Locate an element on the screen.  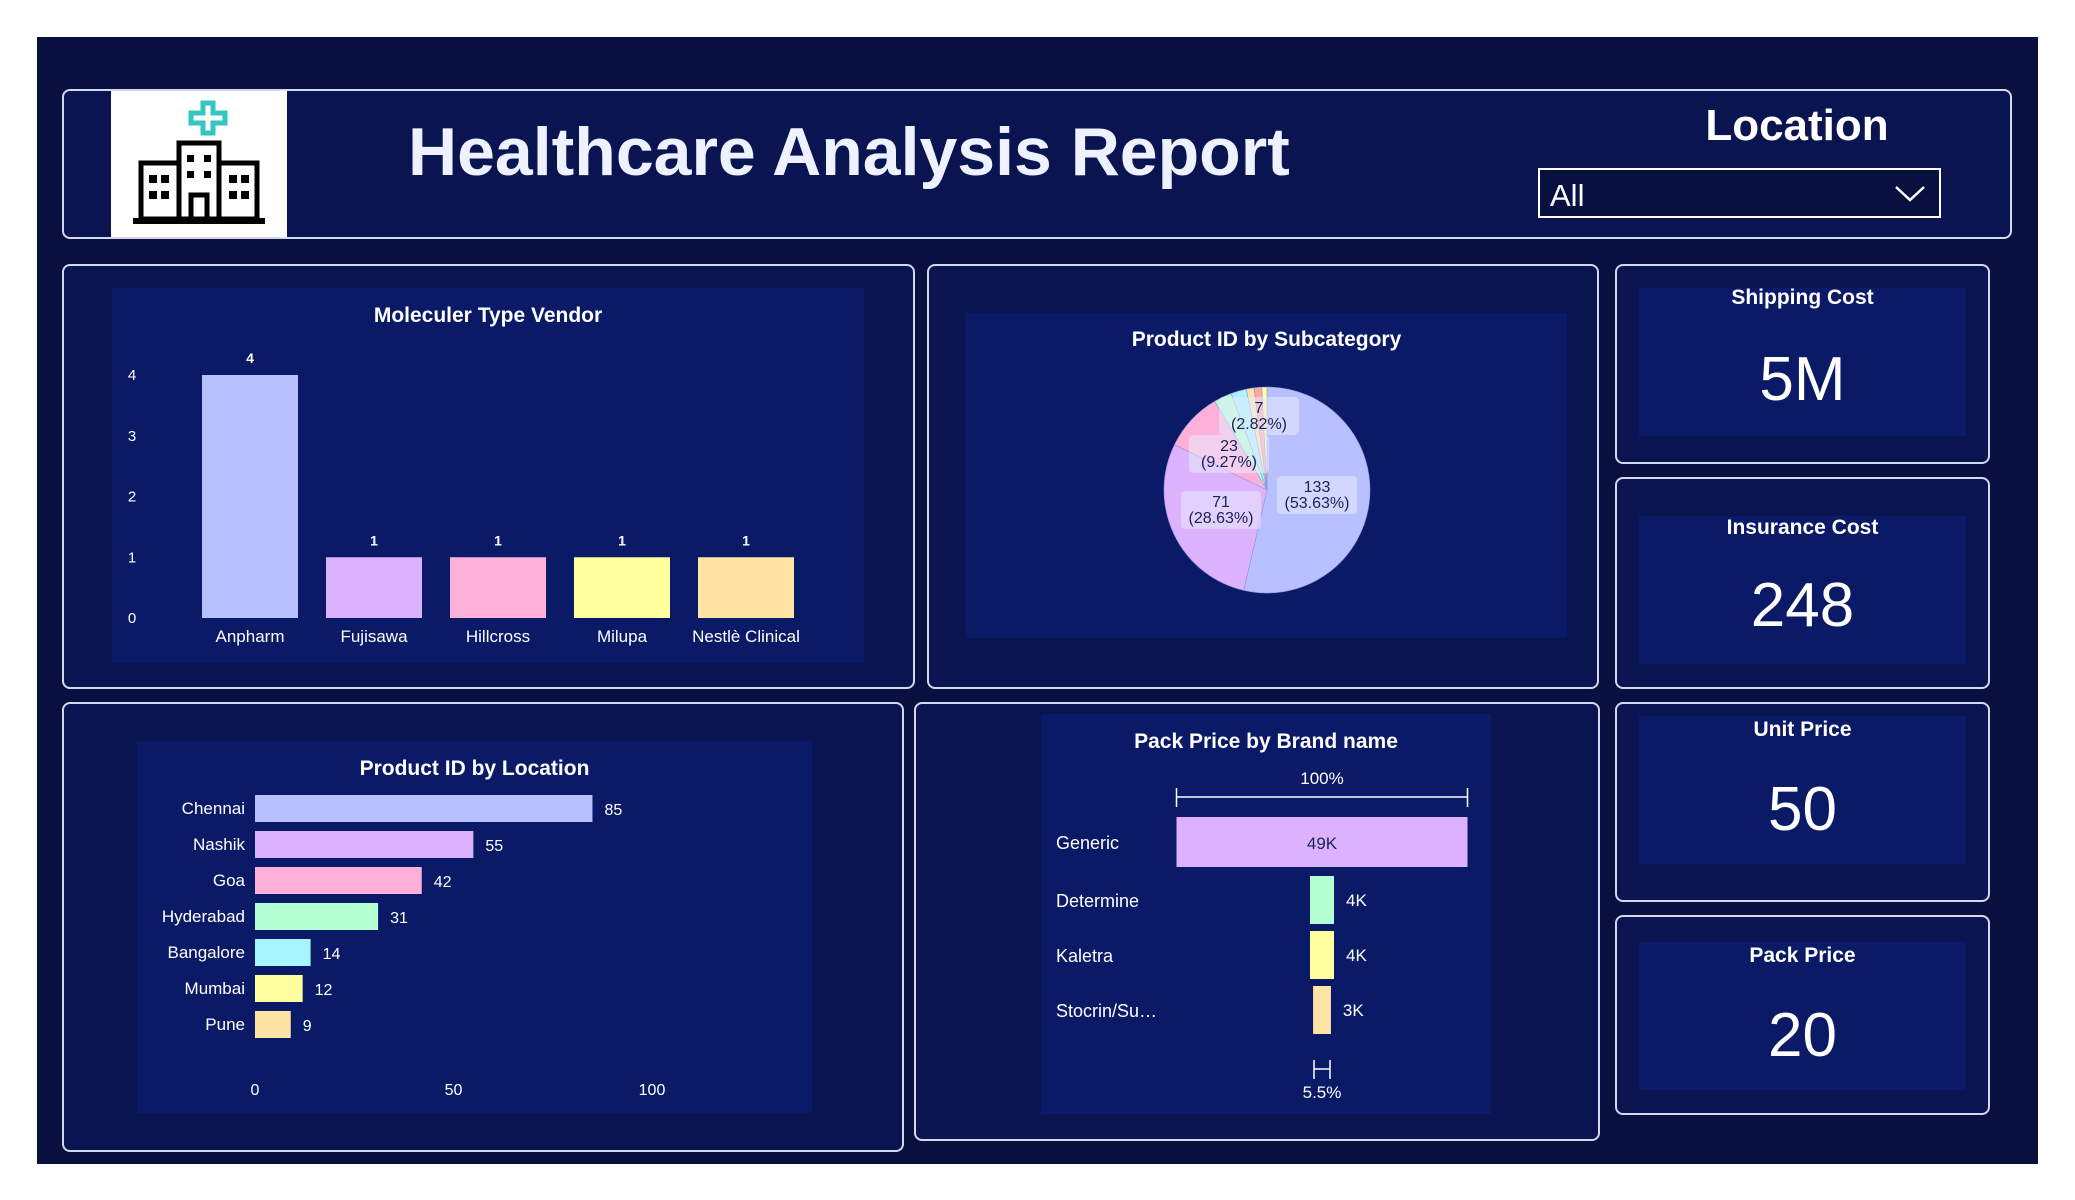
x-tick-label: Milupa is located at coordinates (622, 636).